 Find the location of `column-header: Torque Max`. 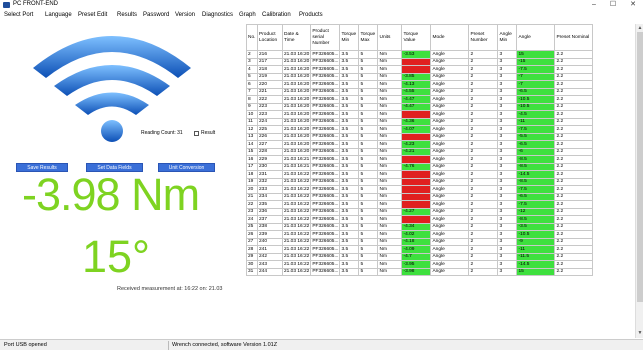

column-header: Torque Max is located at coordinates (368, 37).